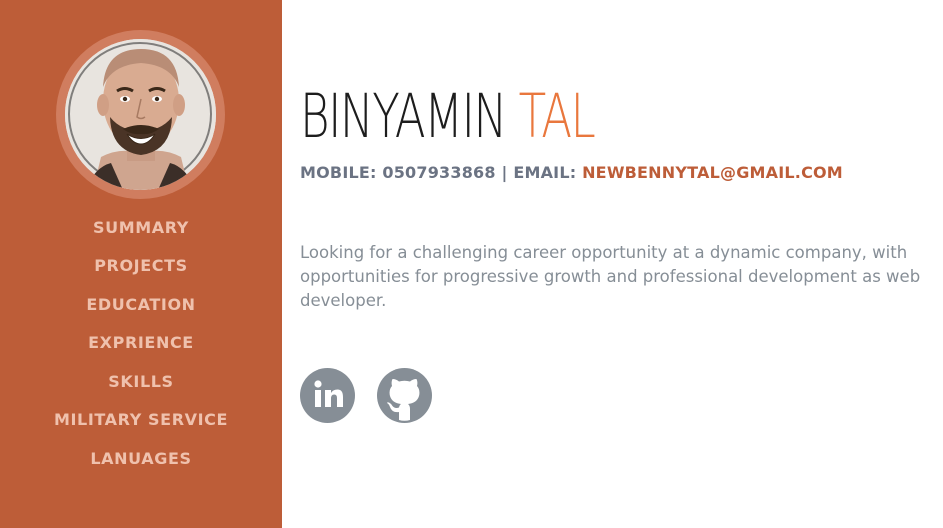  I want to click on email-label: EMAIL:, so click(545, 172).